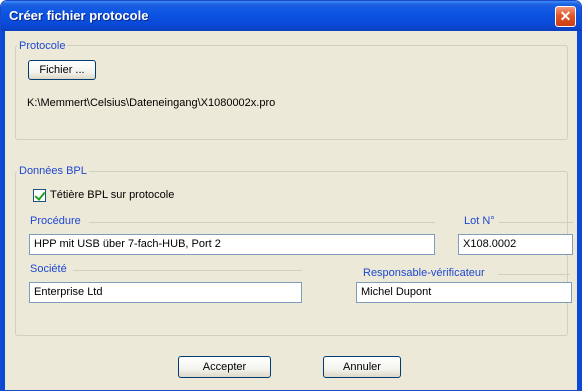 The image size is (582, 391). What do you see at coordinates (3, 210) in the screenshot?
I see `window-frame-left` at bounding box center [3, 210].